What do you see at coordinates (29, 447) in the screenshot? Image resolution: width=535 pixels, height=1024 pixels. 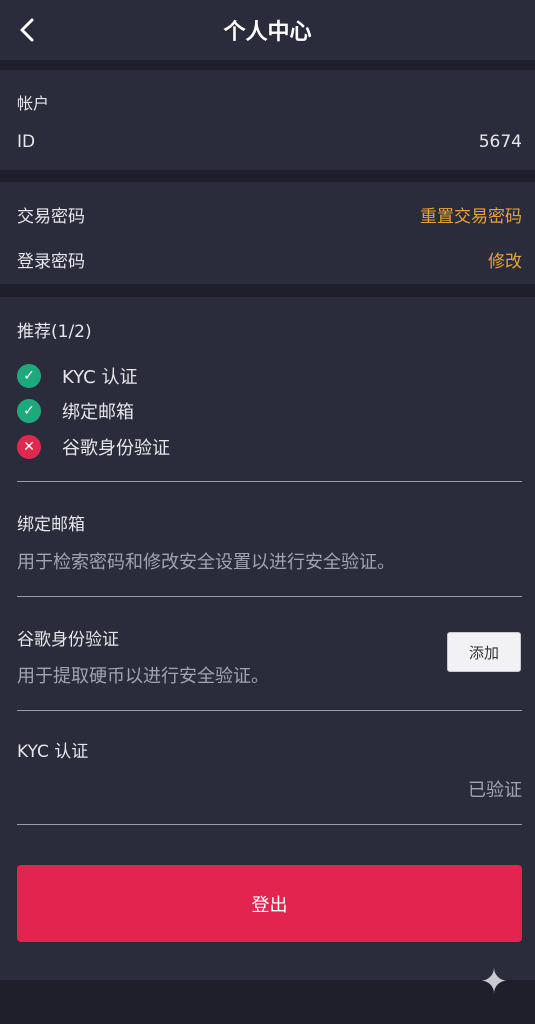 I see `x-circle-icon: ✕` at bounding box center [29, 447].